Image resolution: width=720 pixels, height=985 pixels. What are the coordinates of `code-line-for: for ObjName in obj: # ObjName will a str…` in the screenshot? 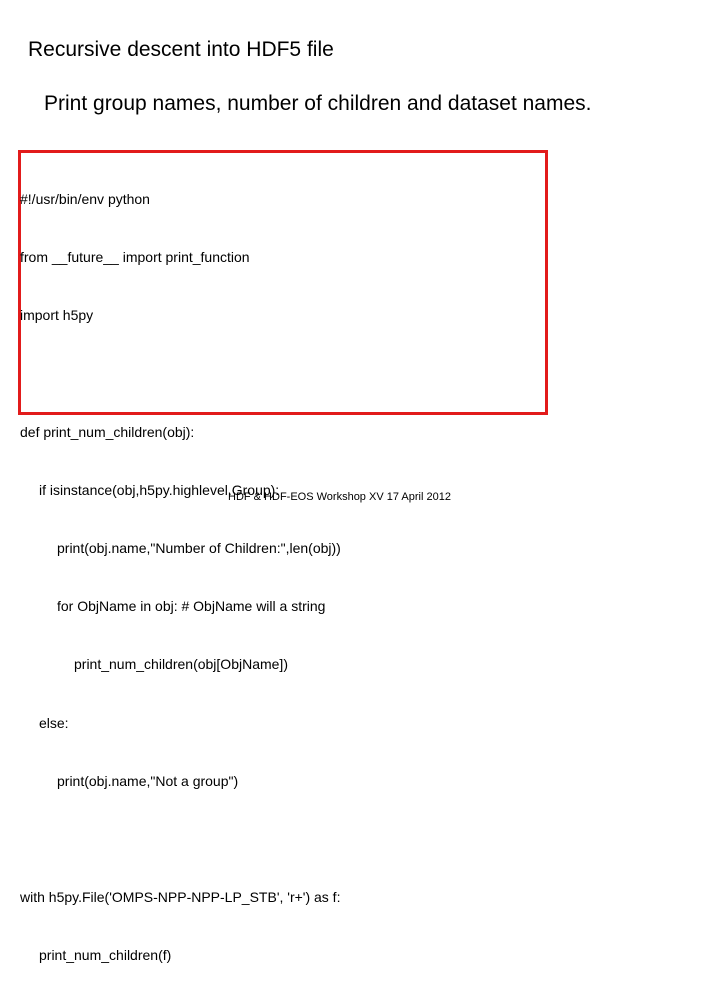 It's located at (191, 606).